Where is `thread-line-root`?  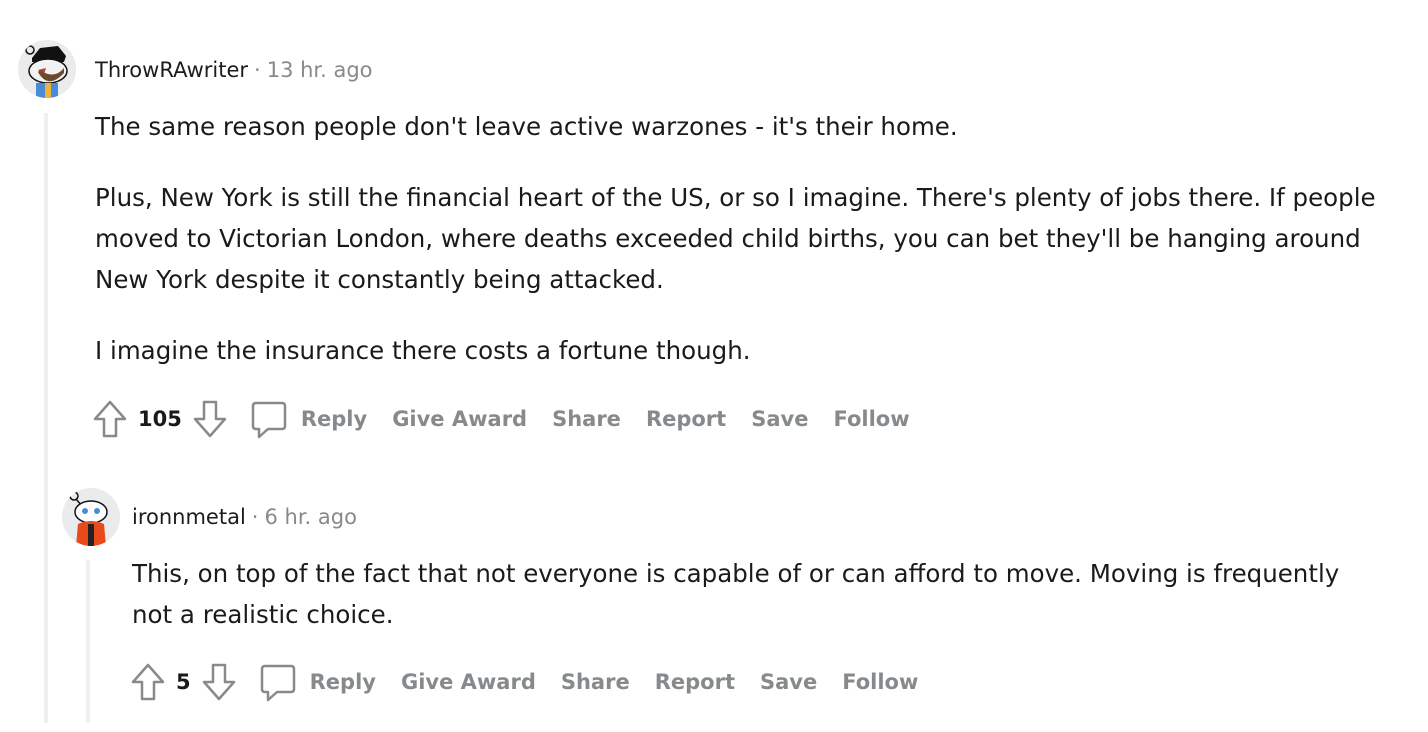 thread-line-root is located at coordinates (46, 418).